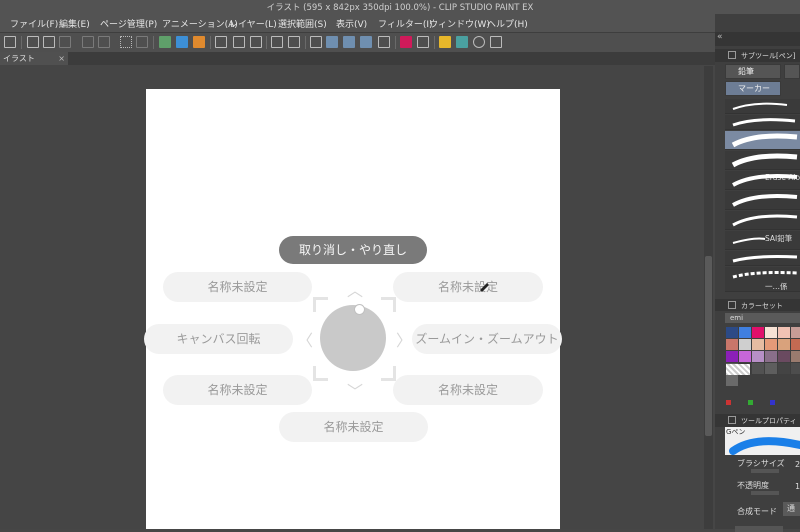 This screenshot has width=800, height=532. What do you see at coordinates (762, 285) in the screenshot?
I see `brush-item: 一…係` at bounding box center [762, 285].